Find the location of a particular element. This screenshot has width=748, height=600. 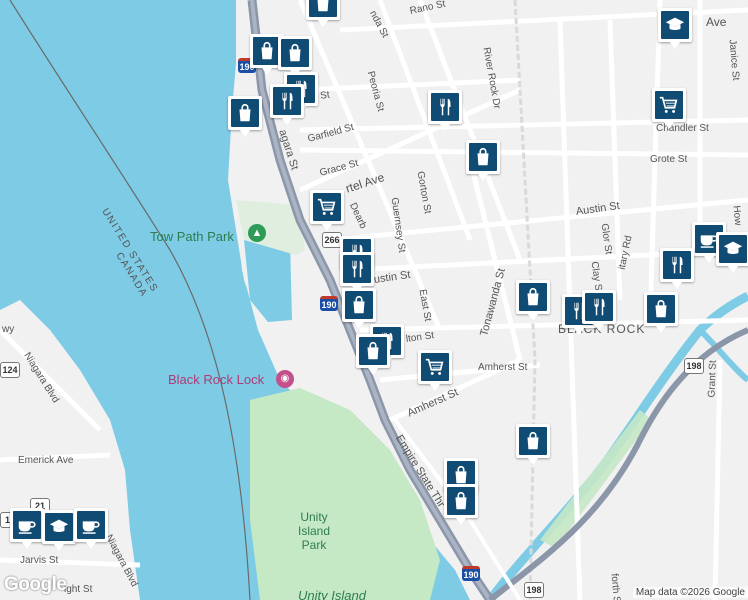

map-marker-m7 is located at coordinates (287, 104).